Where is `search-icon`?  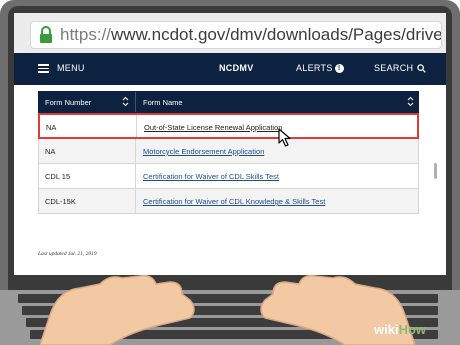 search-icon is located at coordinates (422, 68).